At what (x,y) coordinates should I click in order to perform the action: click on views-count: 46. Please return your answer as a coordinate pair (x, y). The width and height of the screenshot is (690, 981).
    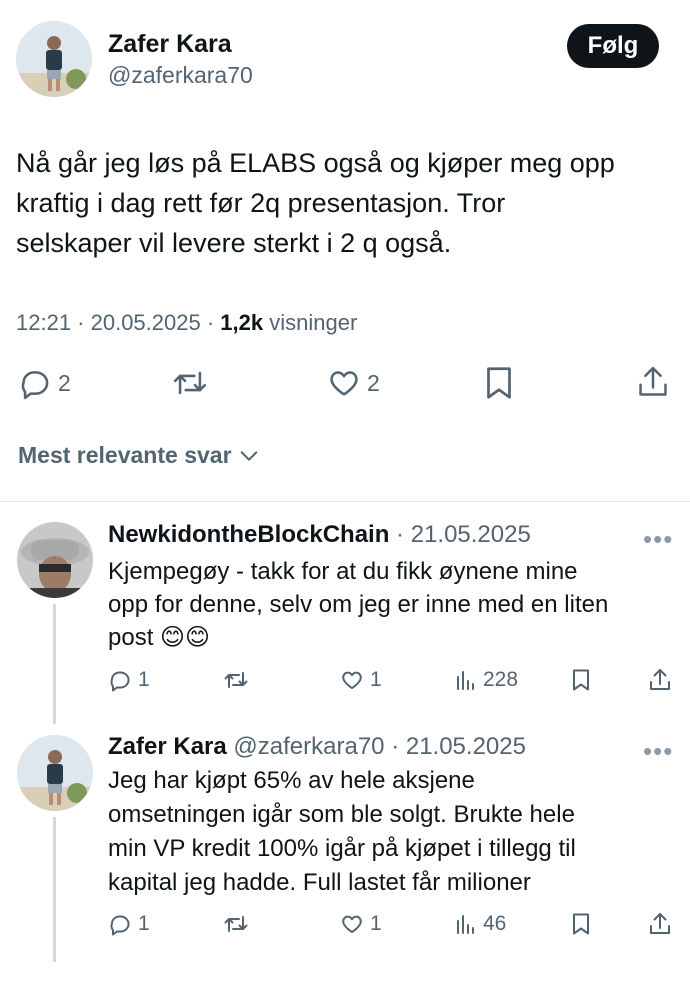
    Looking at the image, I should click on (495, 923).